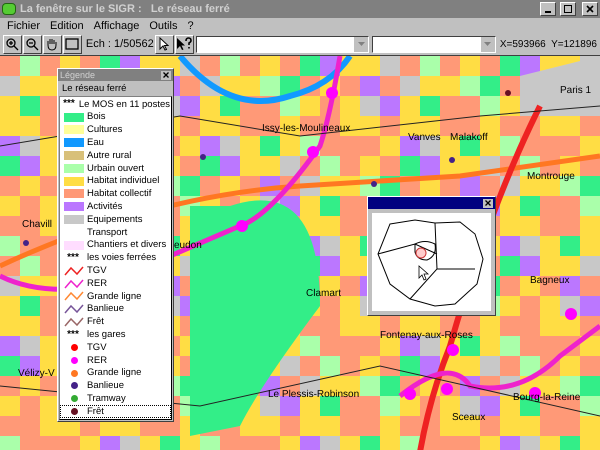  Describe the element at coordinates (9, 9) in the screenshot. I see `app-icon` at that location.